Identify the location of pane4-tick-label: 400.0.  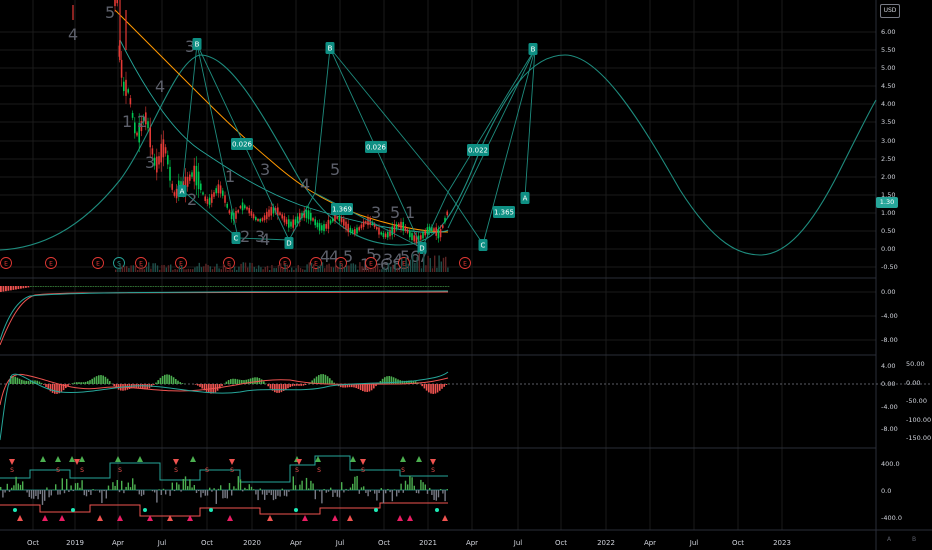
(890, 464).